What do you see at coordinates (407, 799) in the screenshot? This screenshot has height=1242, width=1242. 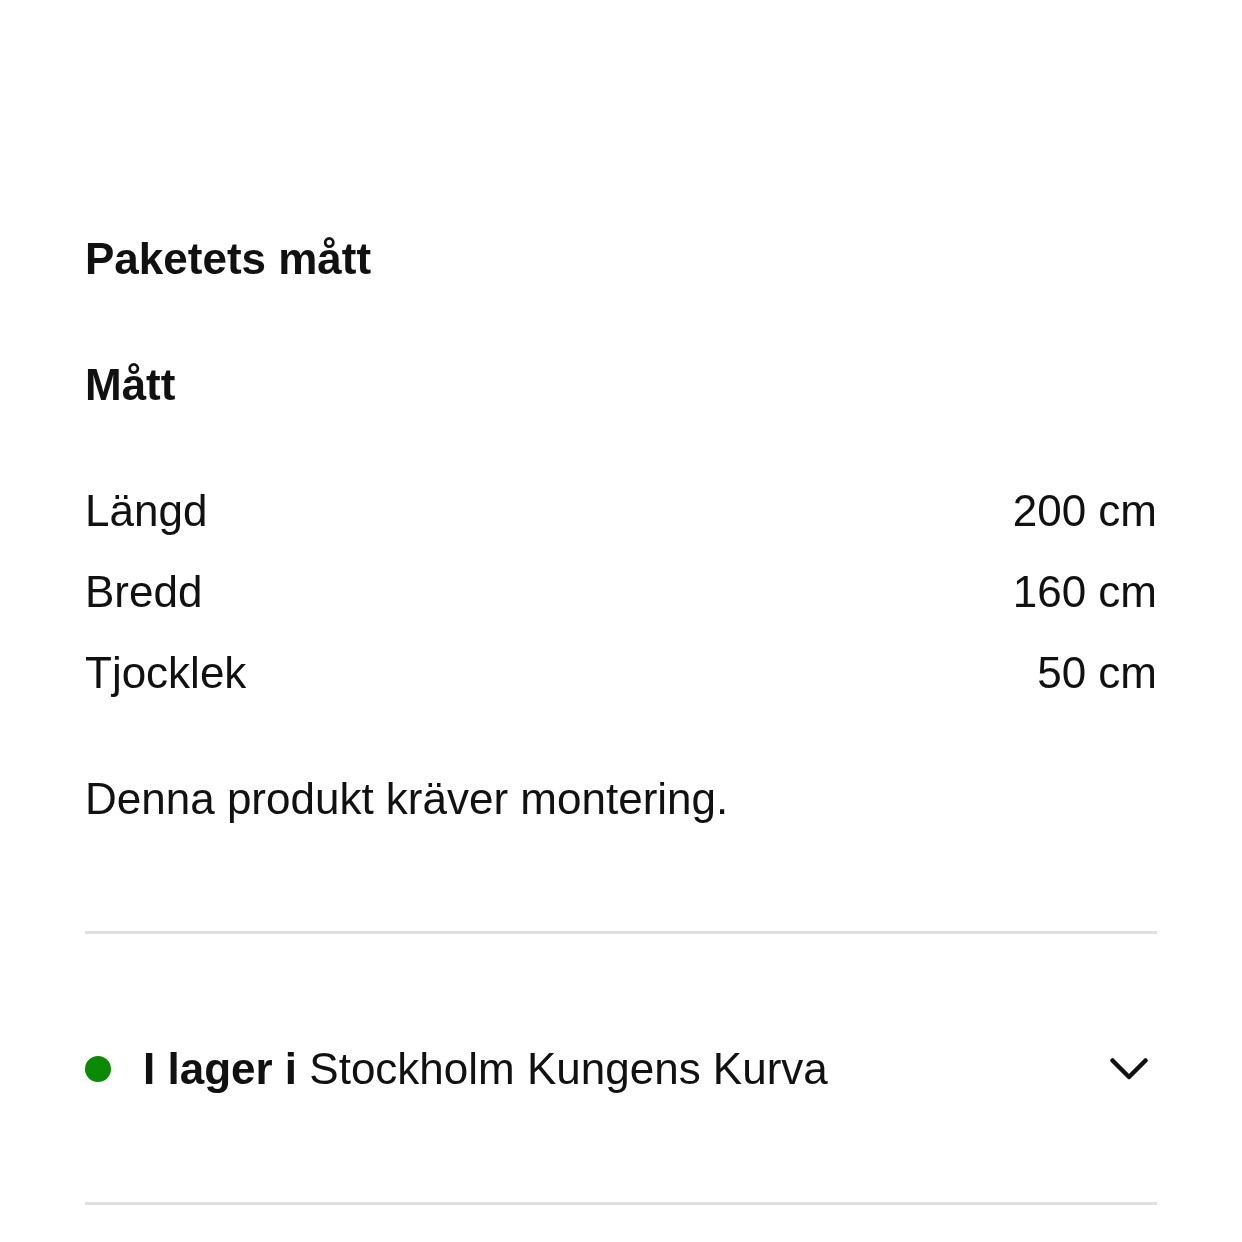 I see `assembly-note: Denna produkt kräver montering.` at bounding box center [407, 799].